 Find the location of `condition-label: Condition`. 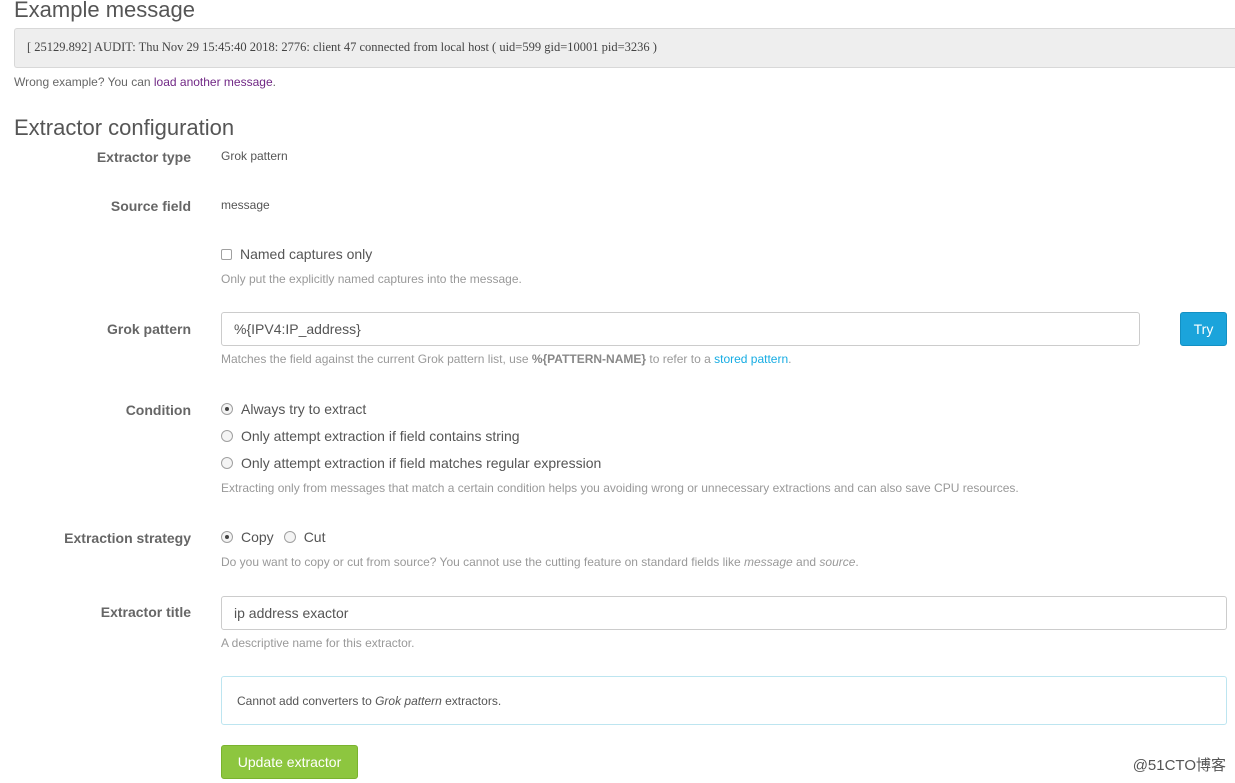

condition-label: Condition is located at coordinates (158, 410).